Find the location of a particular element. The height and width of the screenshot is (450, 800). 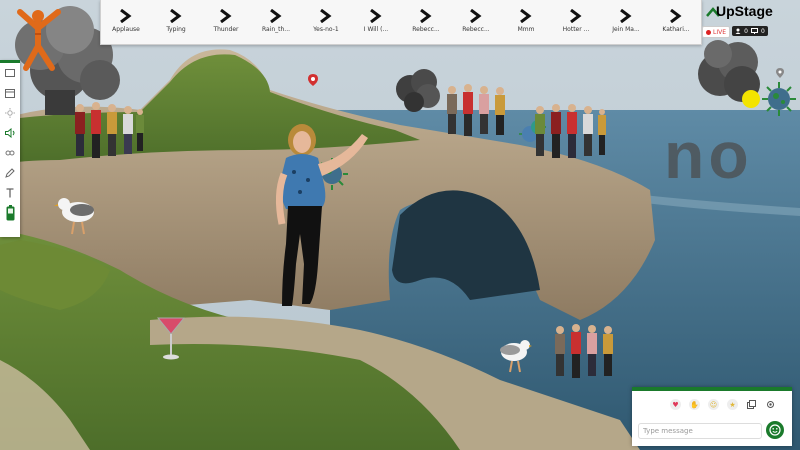

audio-item-yes-no: Yes-no-1 is located at coordinates (326, 22).